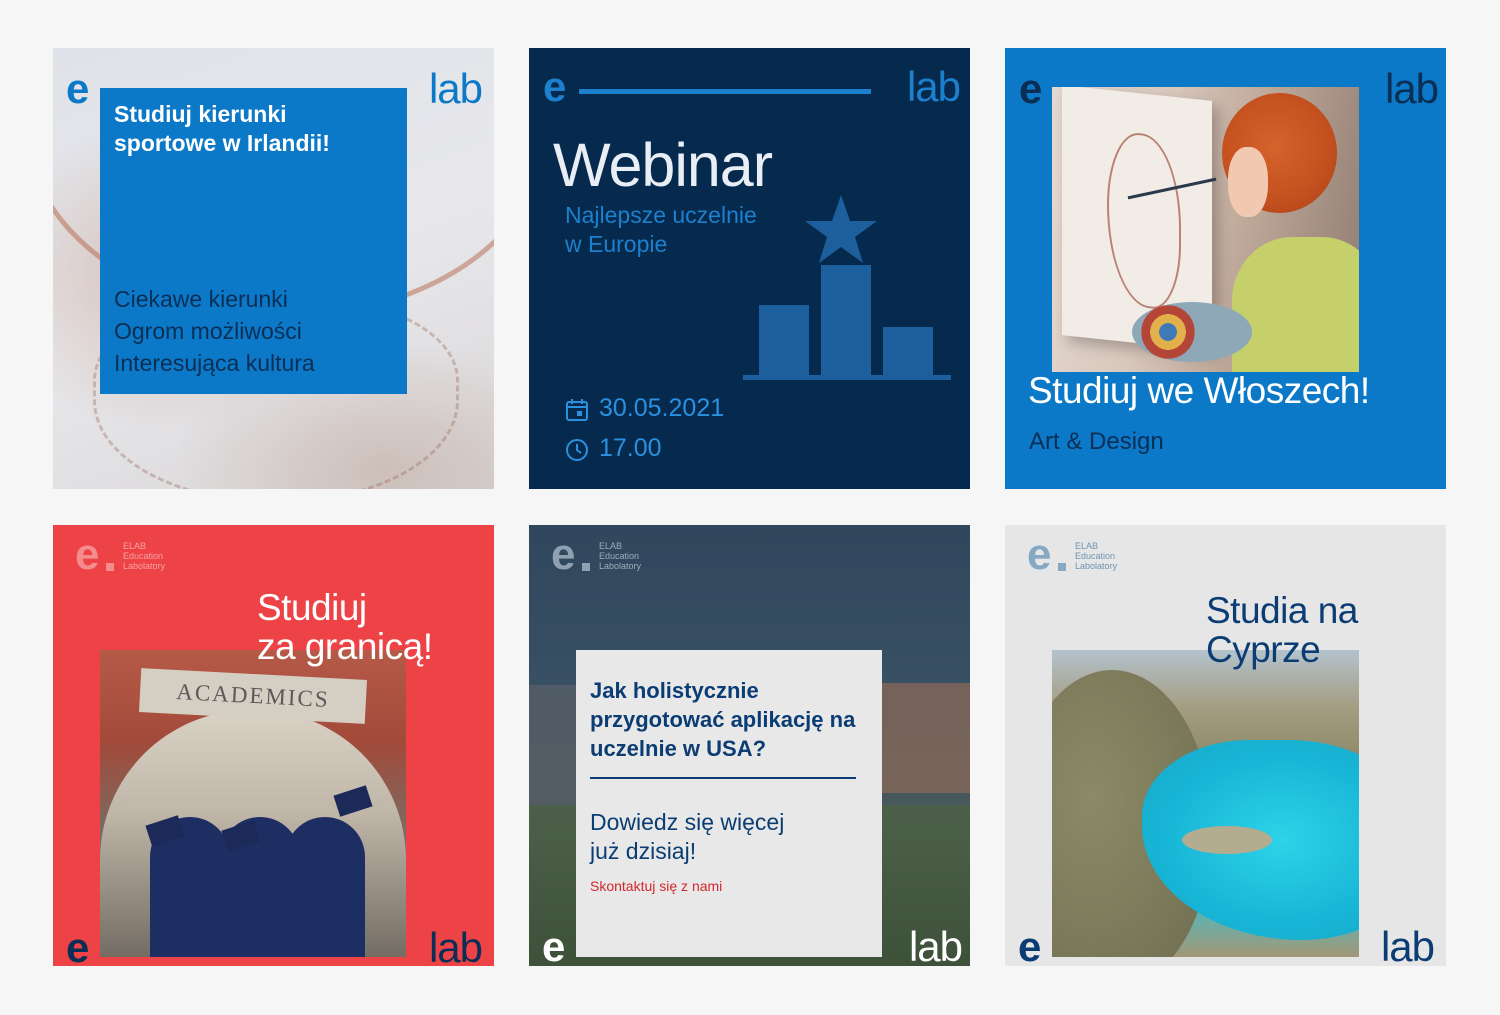  I want to click on logo-bar, so click(725, 91).